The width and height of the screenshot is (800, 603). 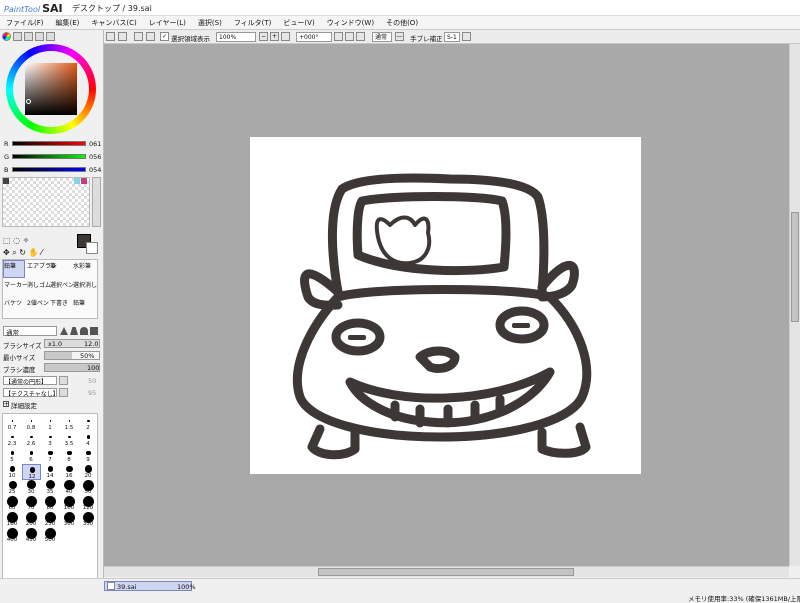 What do you see at coordinates (452, 37) in the screenshot?
I see `stabilizer-select: S-1` at bounding box center [452, 37].